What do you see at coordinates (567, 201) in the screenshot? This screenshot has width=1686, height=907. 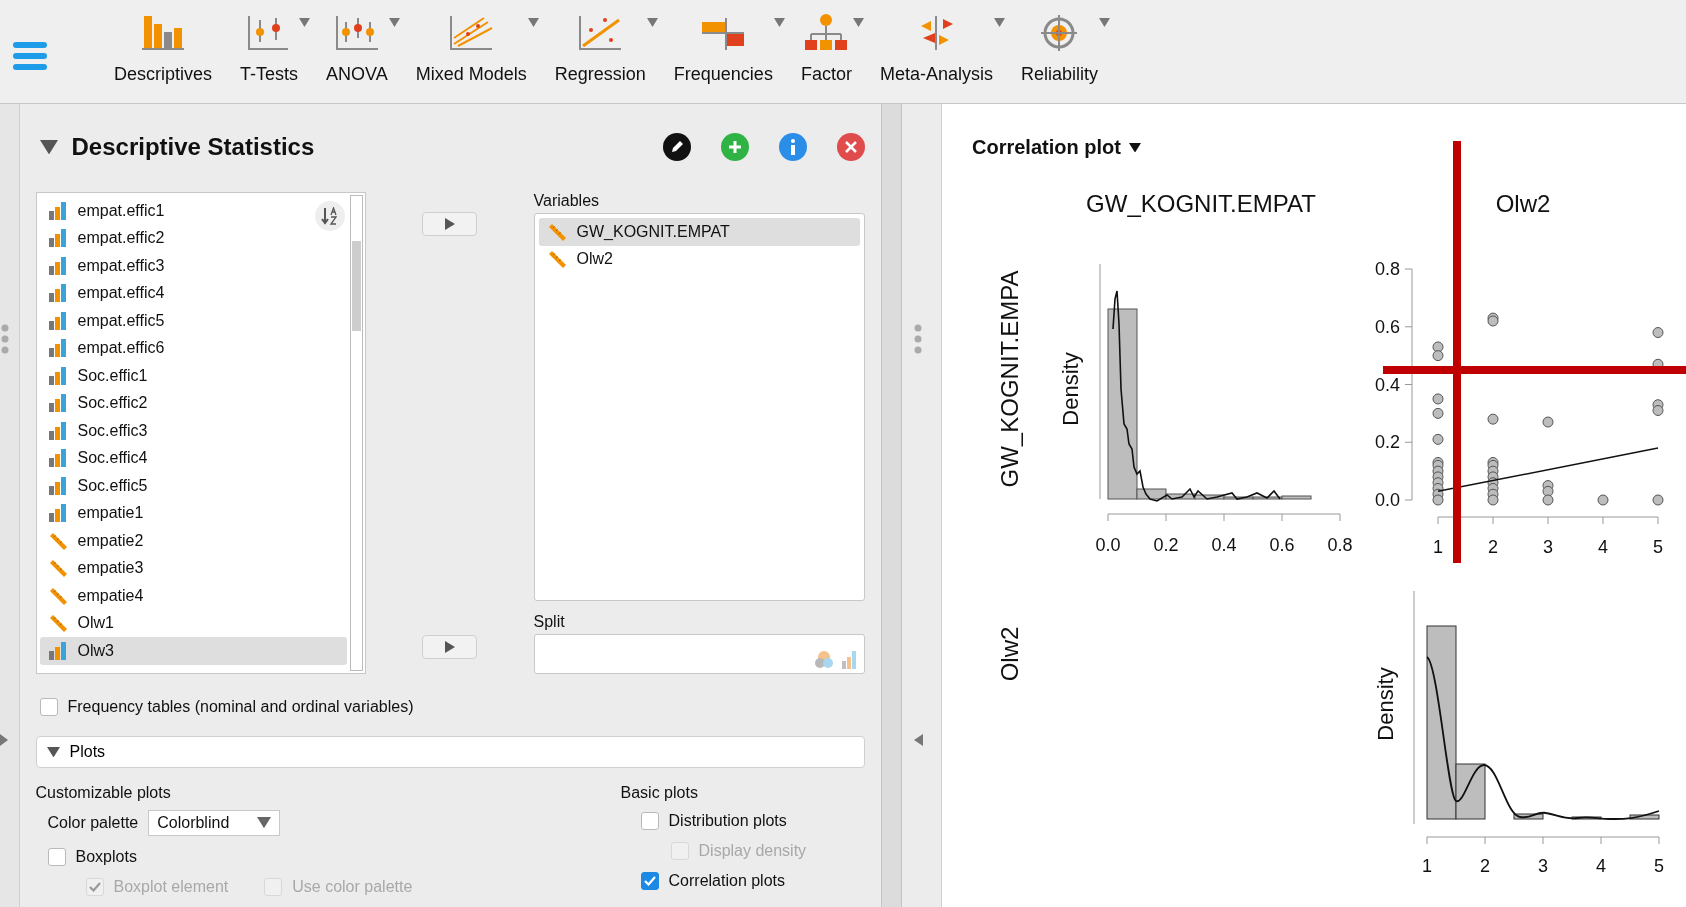 I see `field-label: Variables` at bounding box center [567, 201].